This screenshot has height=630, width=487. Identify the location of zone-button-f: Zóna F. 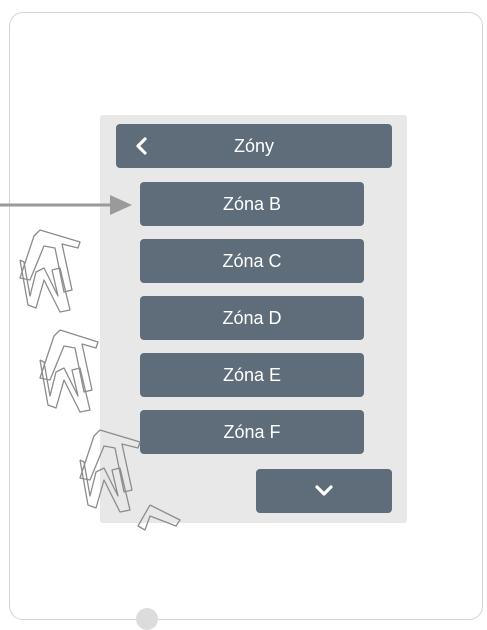
(252, 432).